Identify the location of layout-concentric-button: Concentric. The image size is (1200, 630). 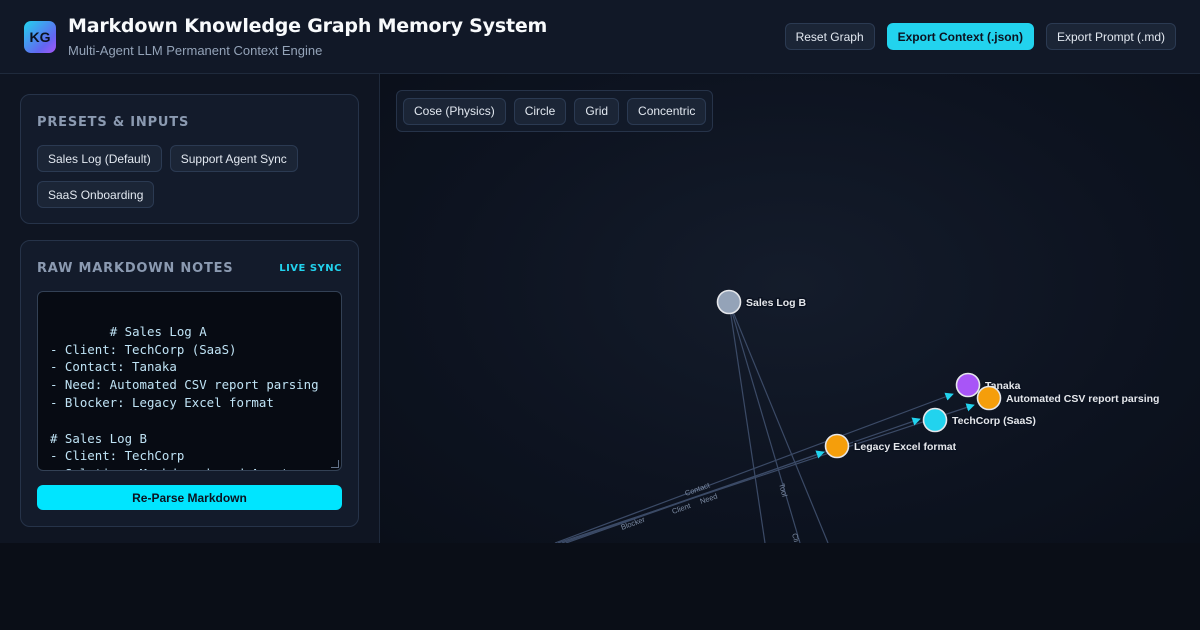
(667, 111).